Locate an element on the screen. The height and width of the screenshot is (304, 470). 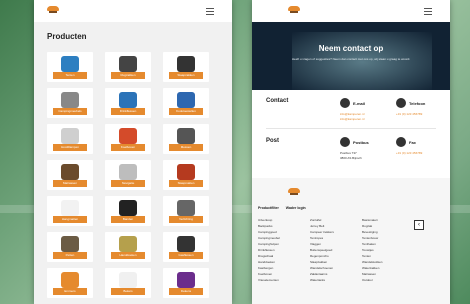
footer-link: Uitverkoop is located at coordinates (283, 220).